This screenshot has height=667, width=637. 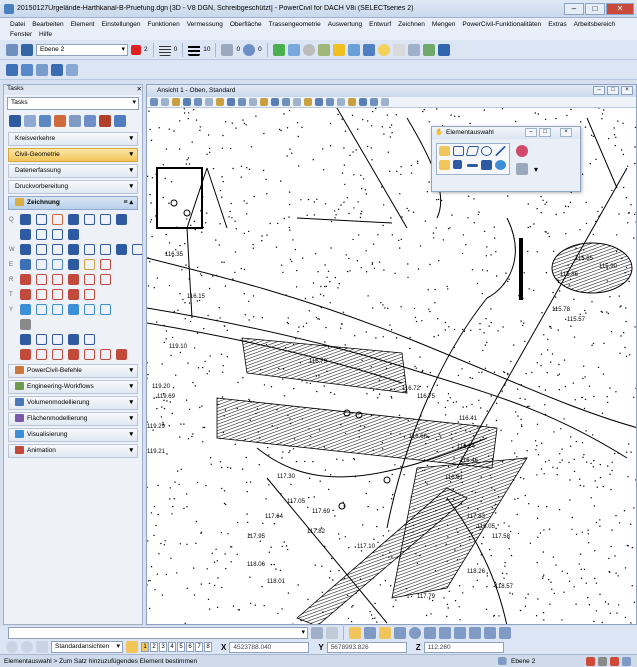 What do you see at coordinates (199, 647) in the screenshot?
I see `view-number-button: 7` at bounding box center [199, 647].